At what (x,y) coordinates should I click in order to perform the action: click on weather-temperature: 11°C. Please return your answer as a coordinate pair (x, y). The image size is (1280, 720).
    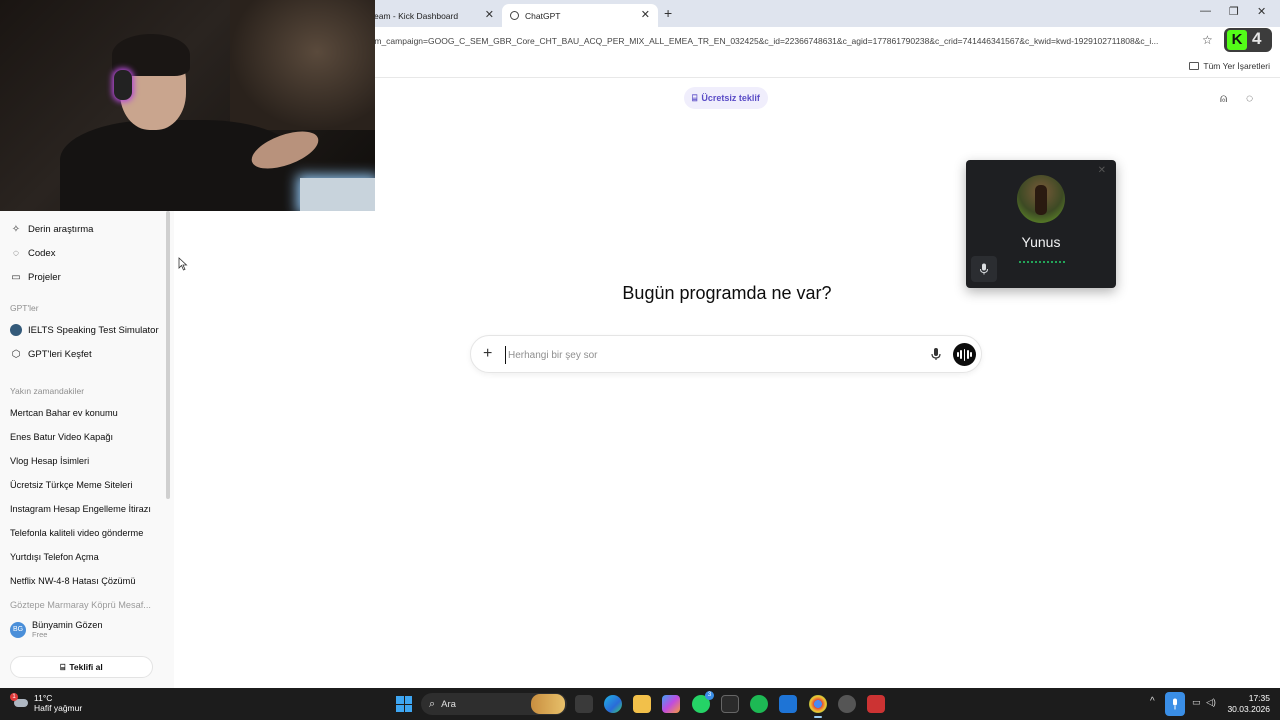
    Looking at the image, I should click on (43, 698).